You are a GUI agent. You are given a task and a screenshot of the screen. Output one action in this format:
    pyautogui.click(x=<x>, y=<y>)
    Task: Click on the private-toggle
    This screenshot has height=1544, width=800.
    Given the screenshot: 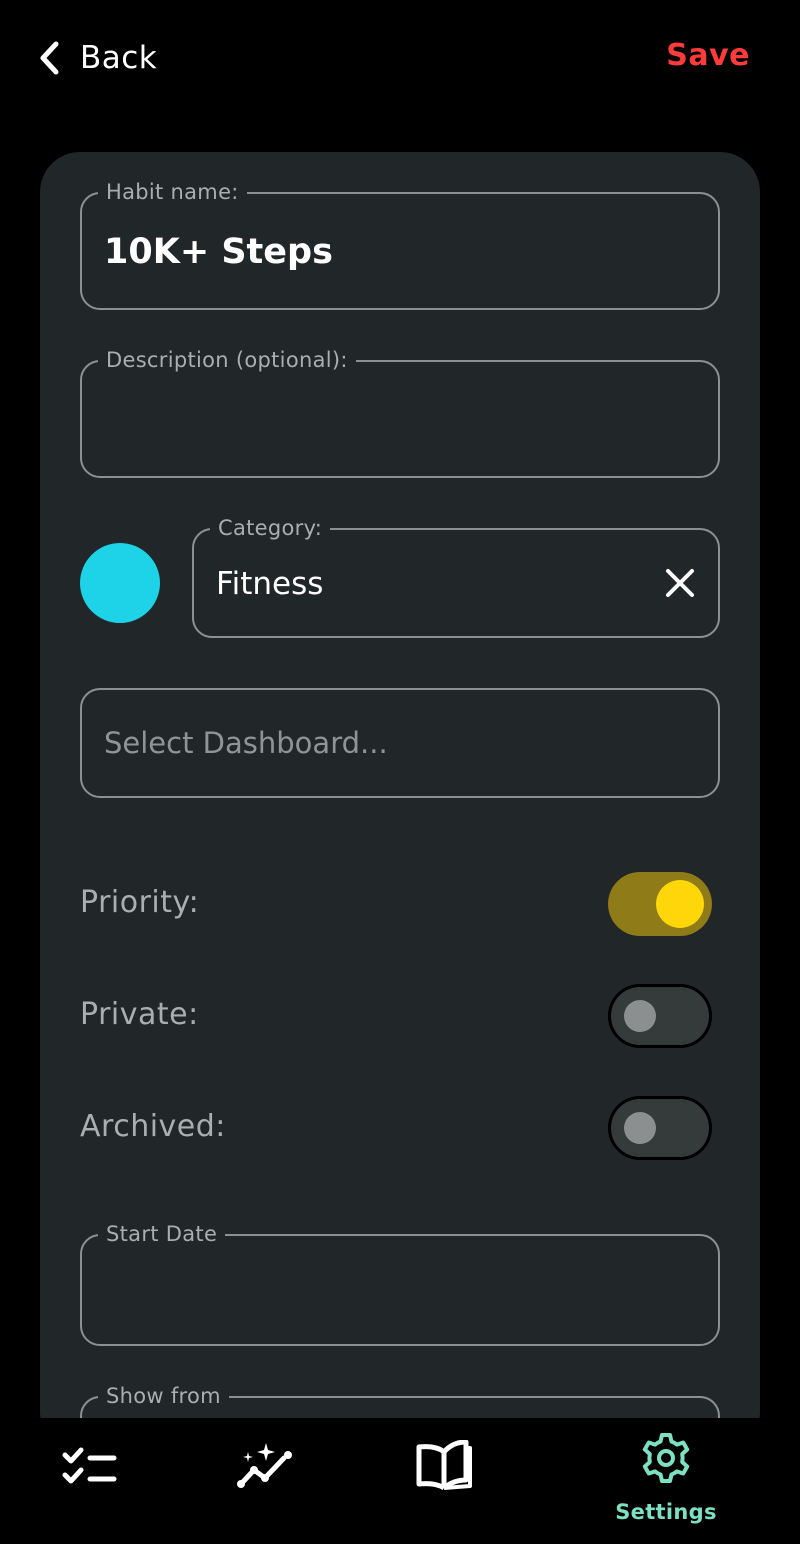 What is the action you would take?
    pyautogui.click(x=660, y=1016)
    